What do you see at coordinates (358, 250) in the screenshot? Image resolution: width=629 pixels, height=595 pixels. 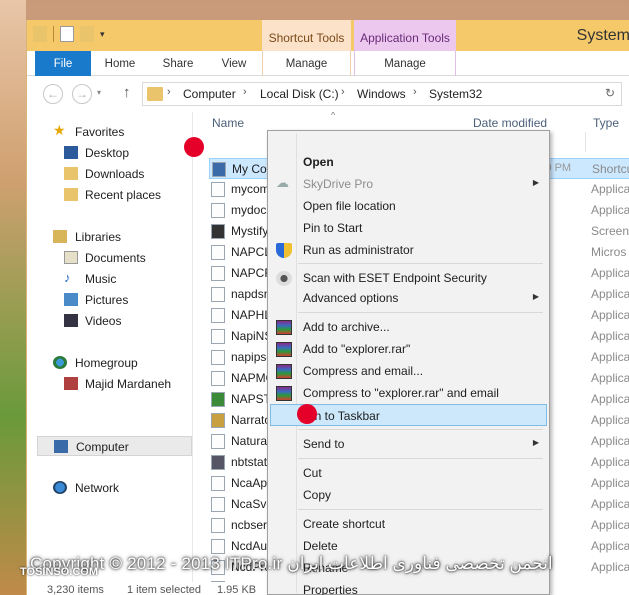 I see `menu-label: Run as administrator` at bounding box center [358, 250].